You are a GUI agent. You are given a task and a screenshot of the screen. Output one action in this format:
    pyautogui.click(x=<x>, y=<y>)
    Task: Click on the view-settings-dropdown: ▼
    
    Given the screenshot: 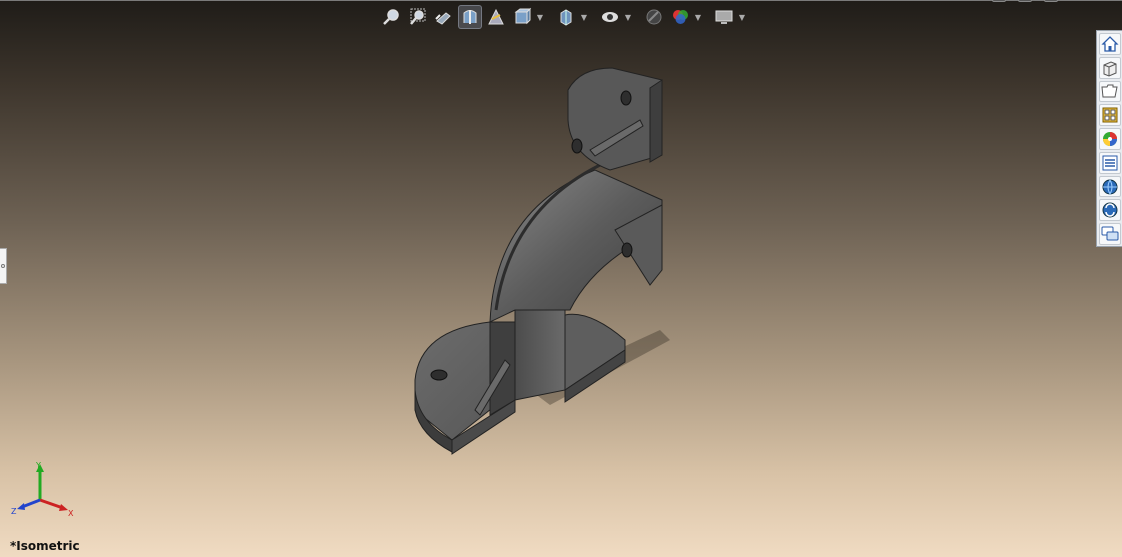 What is the action you would take?
    pyautogui.click(x=742, y=17)
    